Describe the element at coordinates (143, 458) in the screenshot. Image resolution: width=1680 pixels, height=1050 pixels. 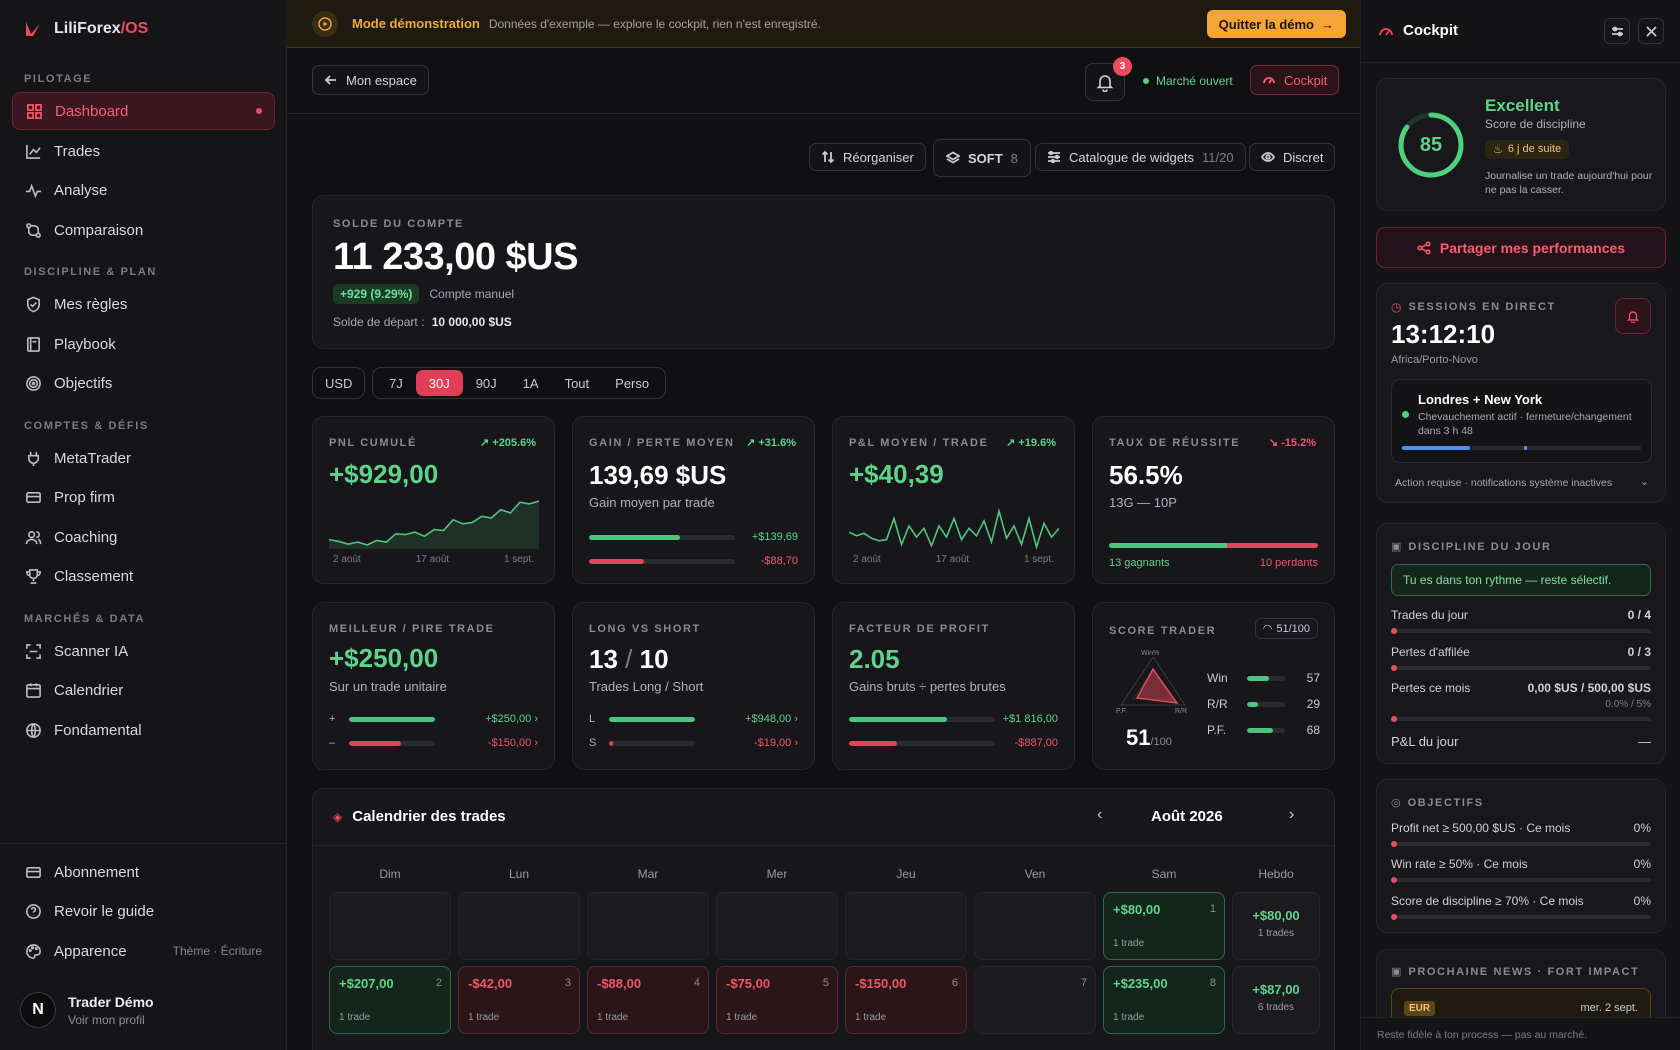
I see `sidebar-item-metatrader: MetaTrader` at that location.